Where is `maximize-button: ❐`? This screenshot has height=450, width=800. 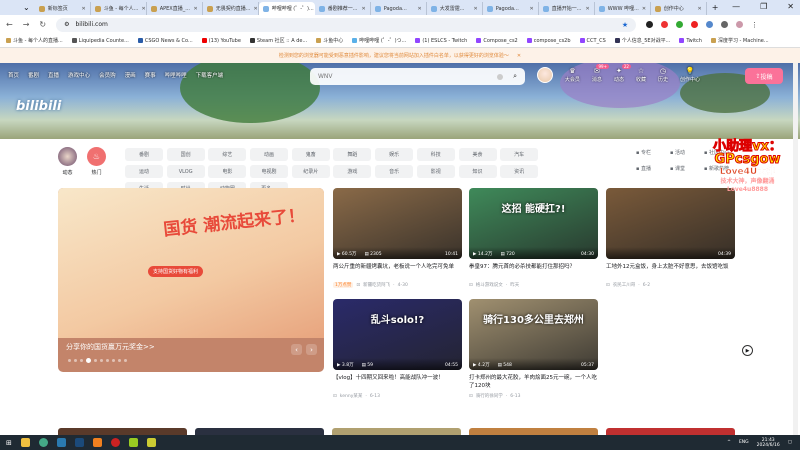
maximize-button: ❐ is located at coordinates (763, 6).